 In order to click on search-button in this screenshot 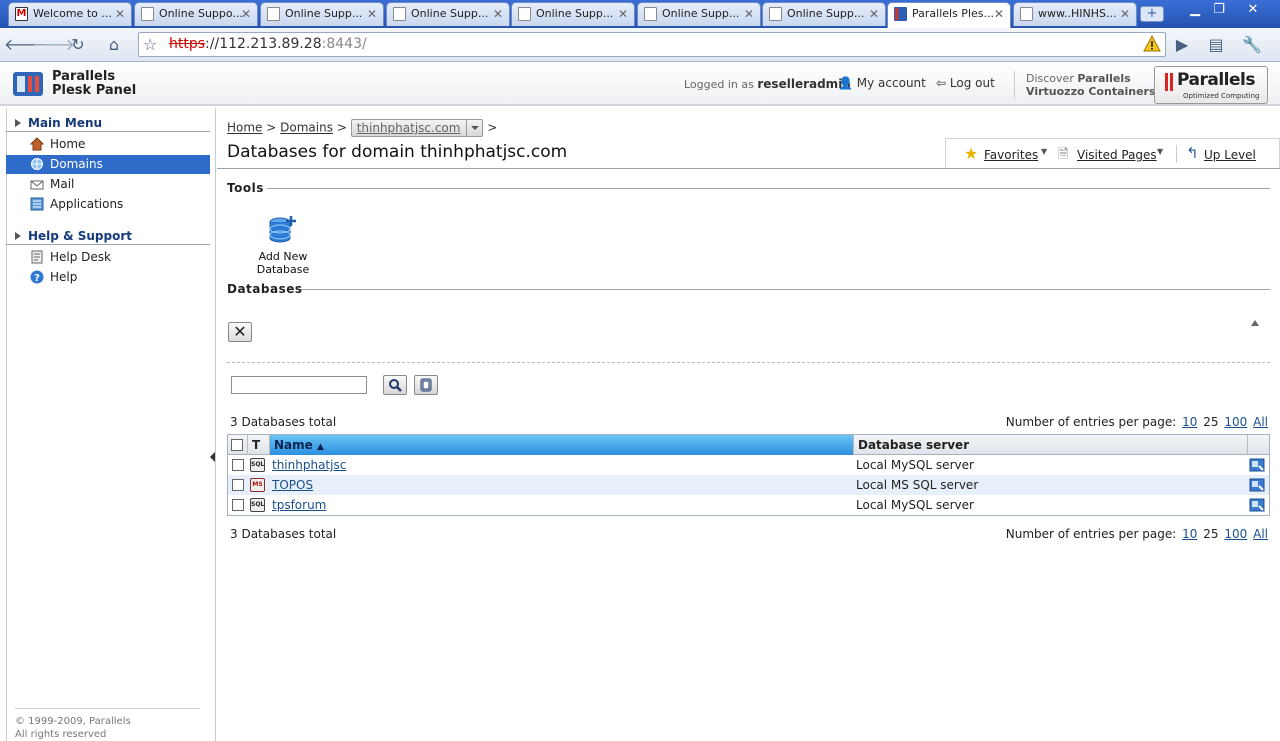, I will do `click(395, 385)`.